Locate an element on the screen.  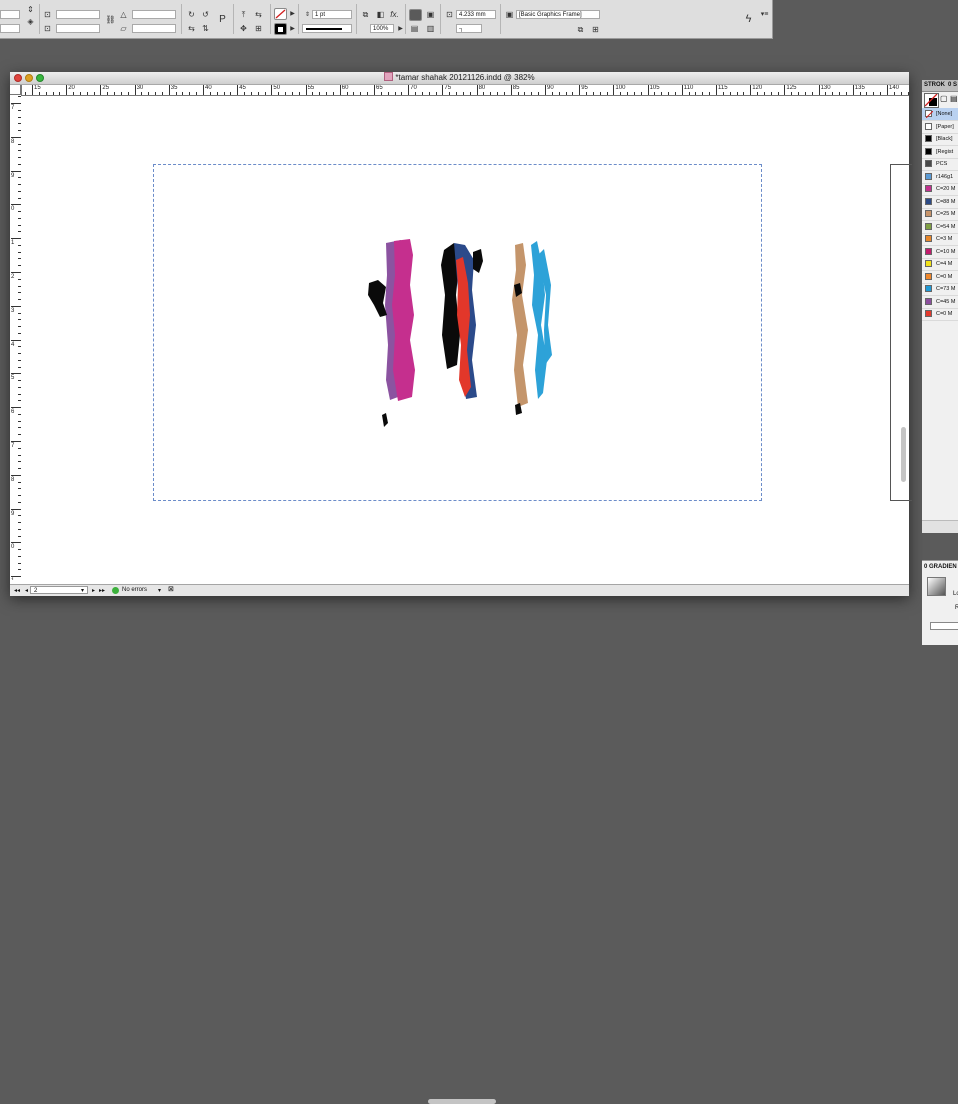
swatch-item: C=10 M is located at coordinates (940, 252).